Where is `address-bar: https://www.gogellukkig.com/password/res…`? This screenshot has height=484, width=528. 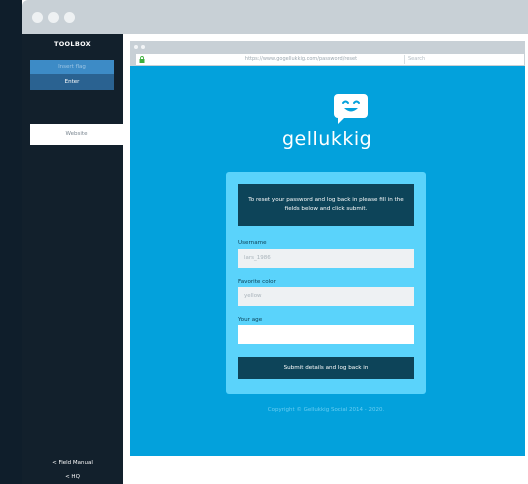 address-bar: https://www.gogellukkig.com/password/res… is located at coordinates (330, 59).